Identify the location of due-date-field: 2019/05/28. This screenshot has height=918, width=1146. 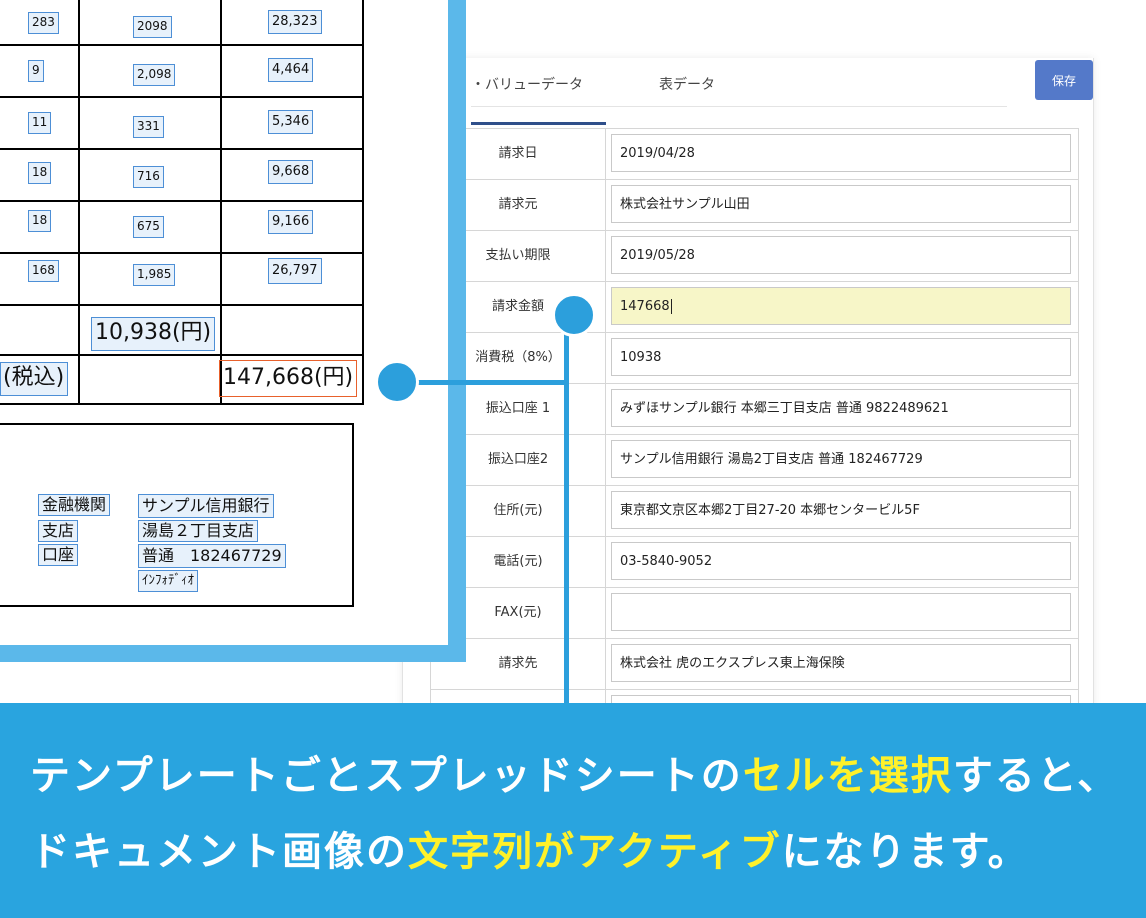
(841, 255).